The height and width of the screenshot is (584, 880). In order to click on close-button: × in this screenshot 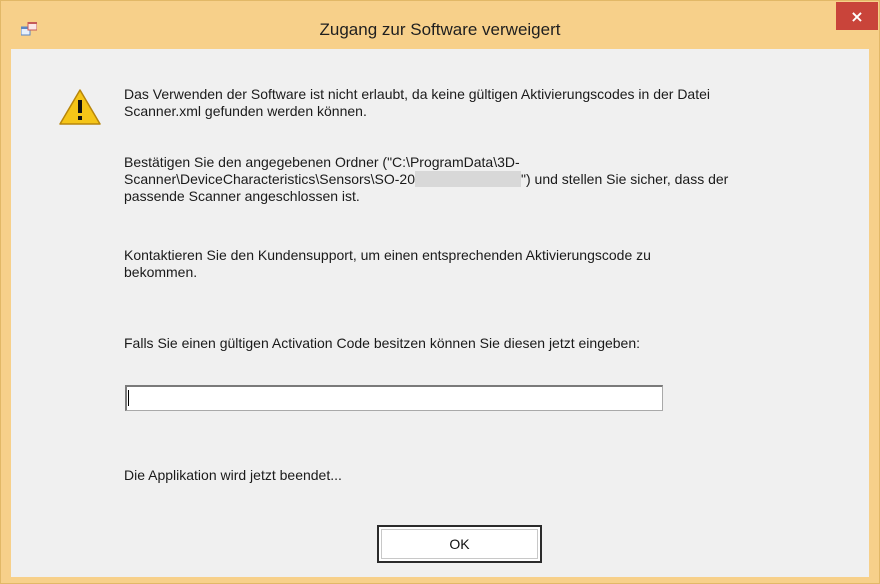, I will do `click(857, 16)`.